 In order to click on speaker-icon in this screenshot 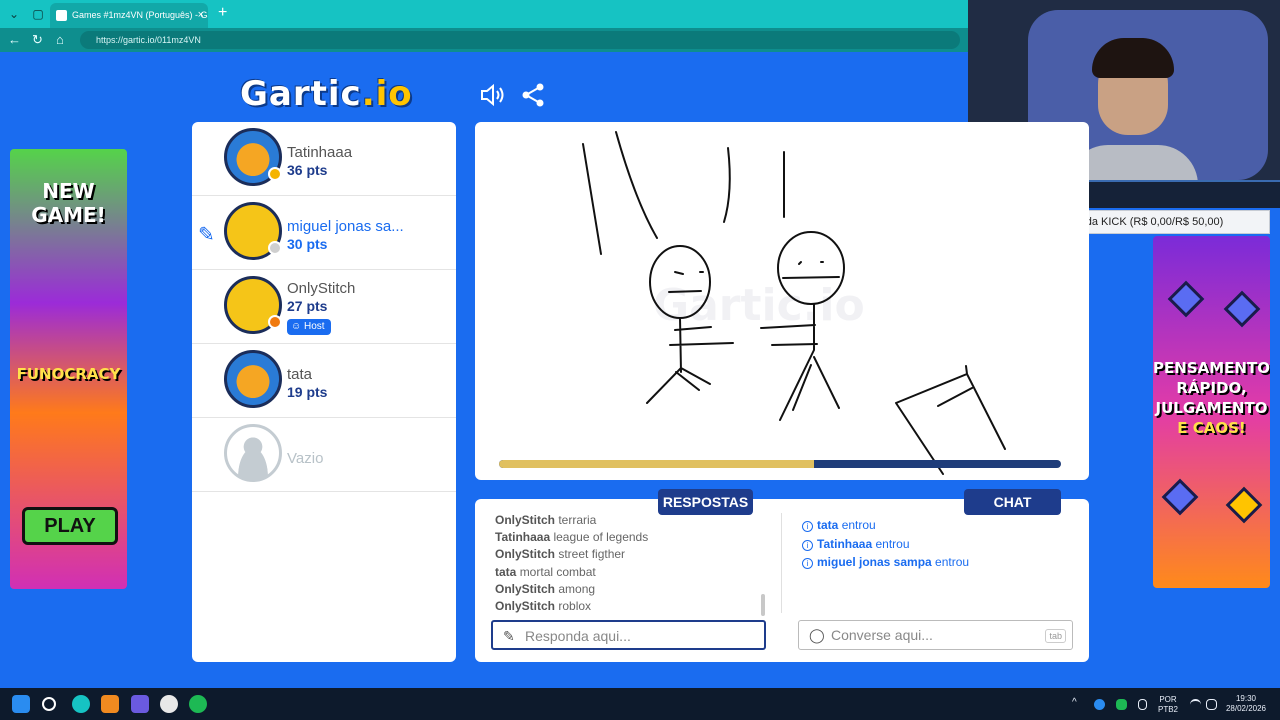, I will do `click(492, 95)`.